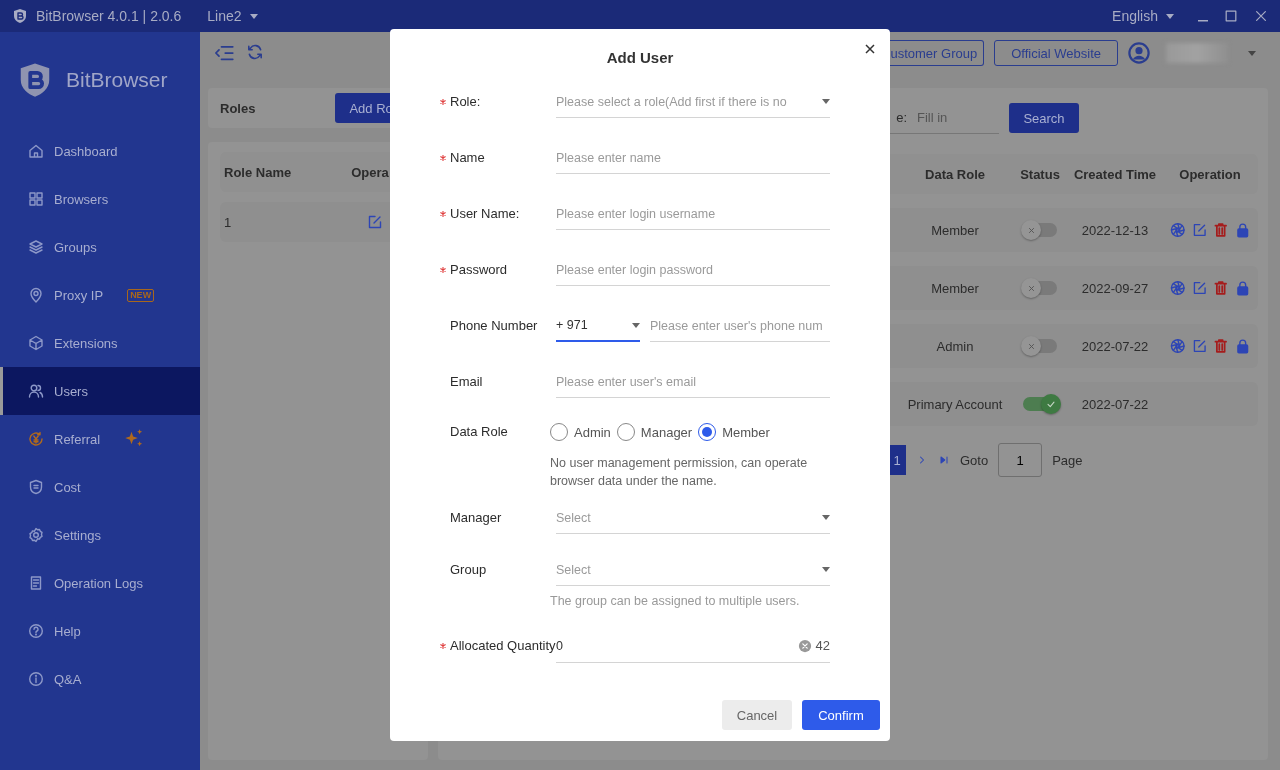 Image resolution: width=1280 pixels, height=770 pixels. What do you see at coordinates (100, 535) in the screenshot?
I see `sidebar-item: Settings` at bounding box center [100, 535].